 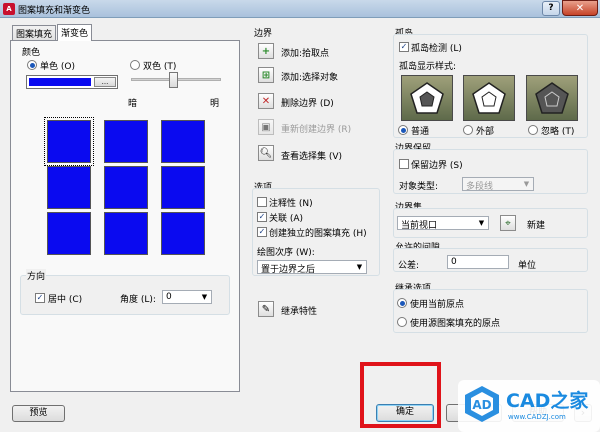 I want to click on color-preview-fill, so click(x=60, y=82).